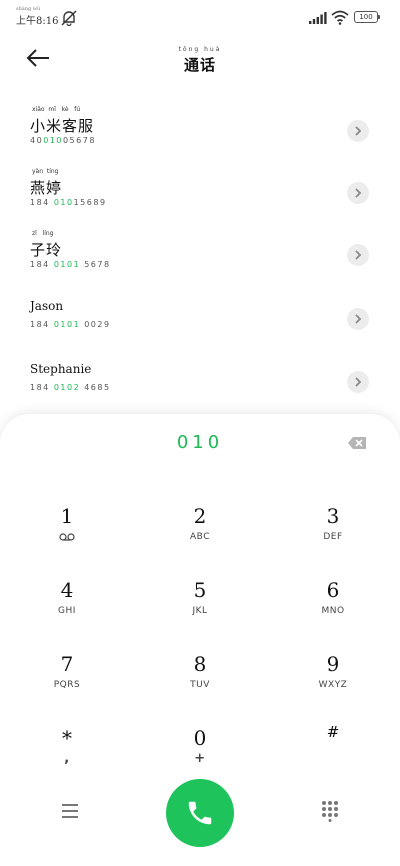 This screenshot has width=400, height=866. I want to click on contact-number: 184 0102 4685, so click(70, 387).